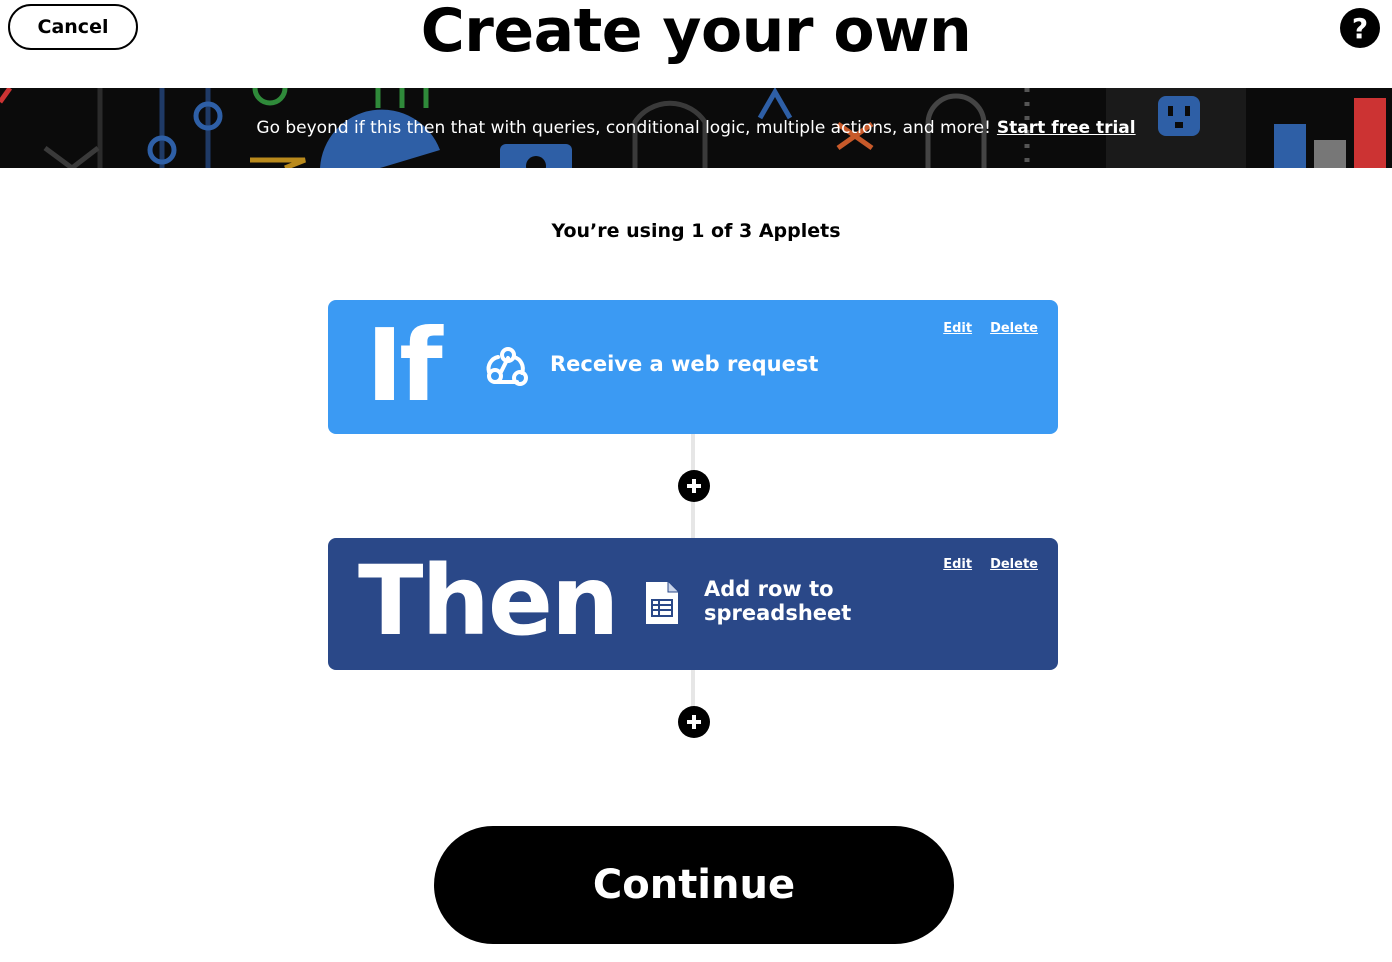  Describe the element at coordinates (693, 604) in the screenshot. I see `action-card: Then Add row to spreadsheet Edit Delete` at that location.